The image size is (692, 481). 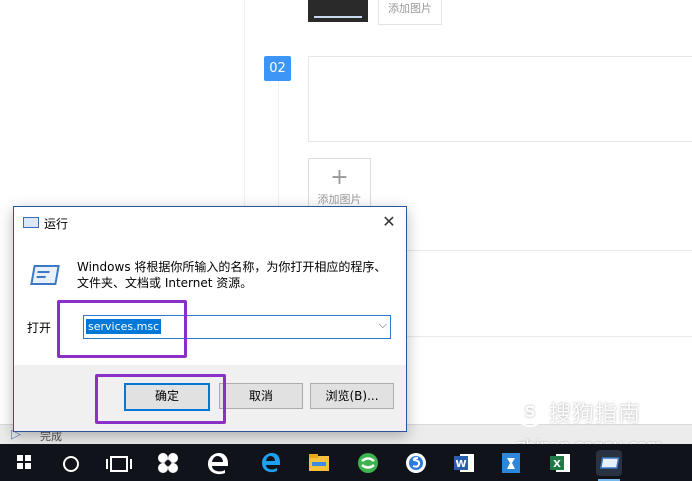 I want to click on watermark-name: 搜狗指南, so click(x=595, y=414).